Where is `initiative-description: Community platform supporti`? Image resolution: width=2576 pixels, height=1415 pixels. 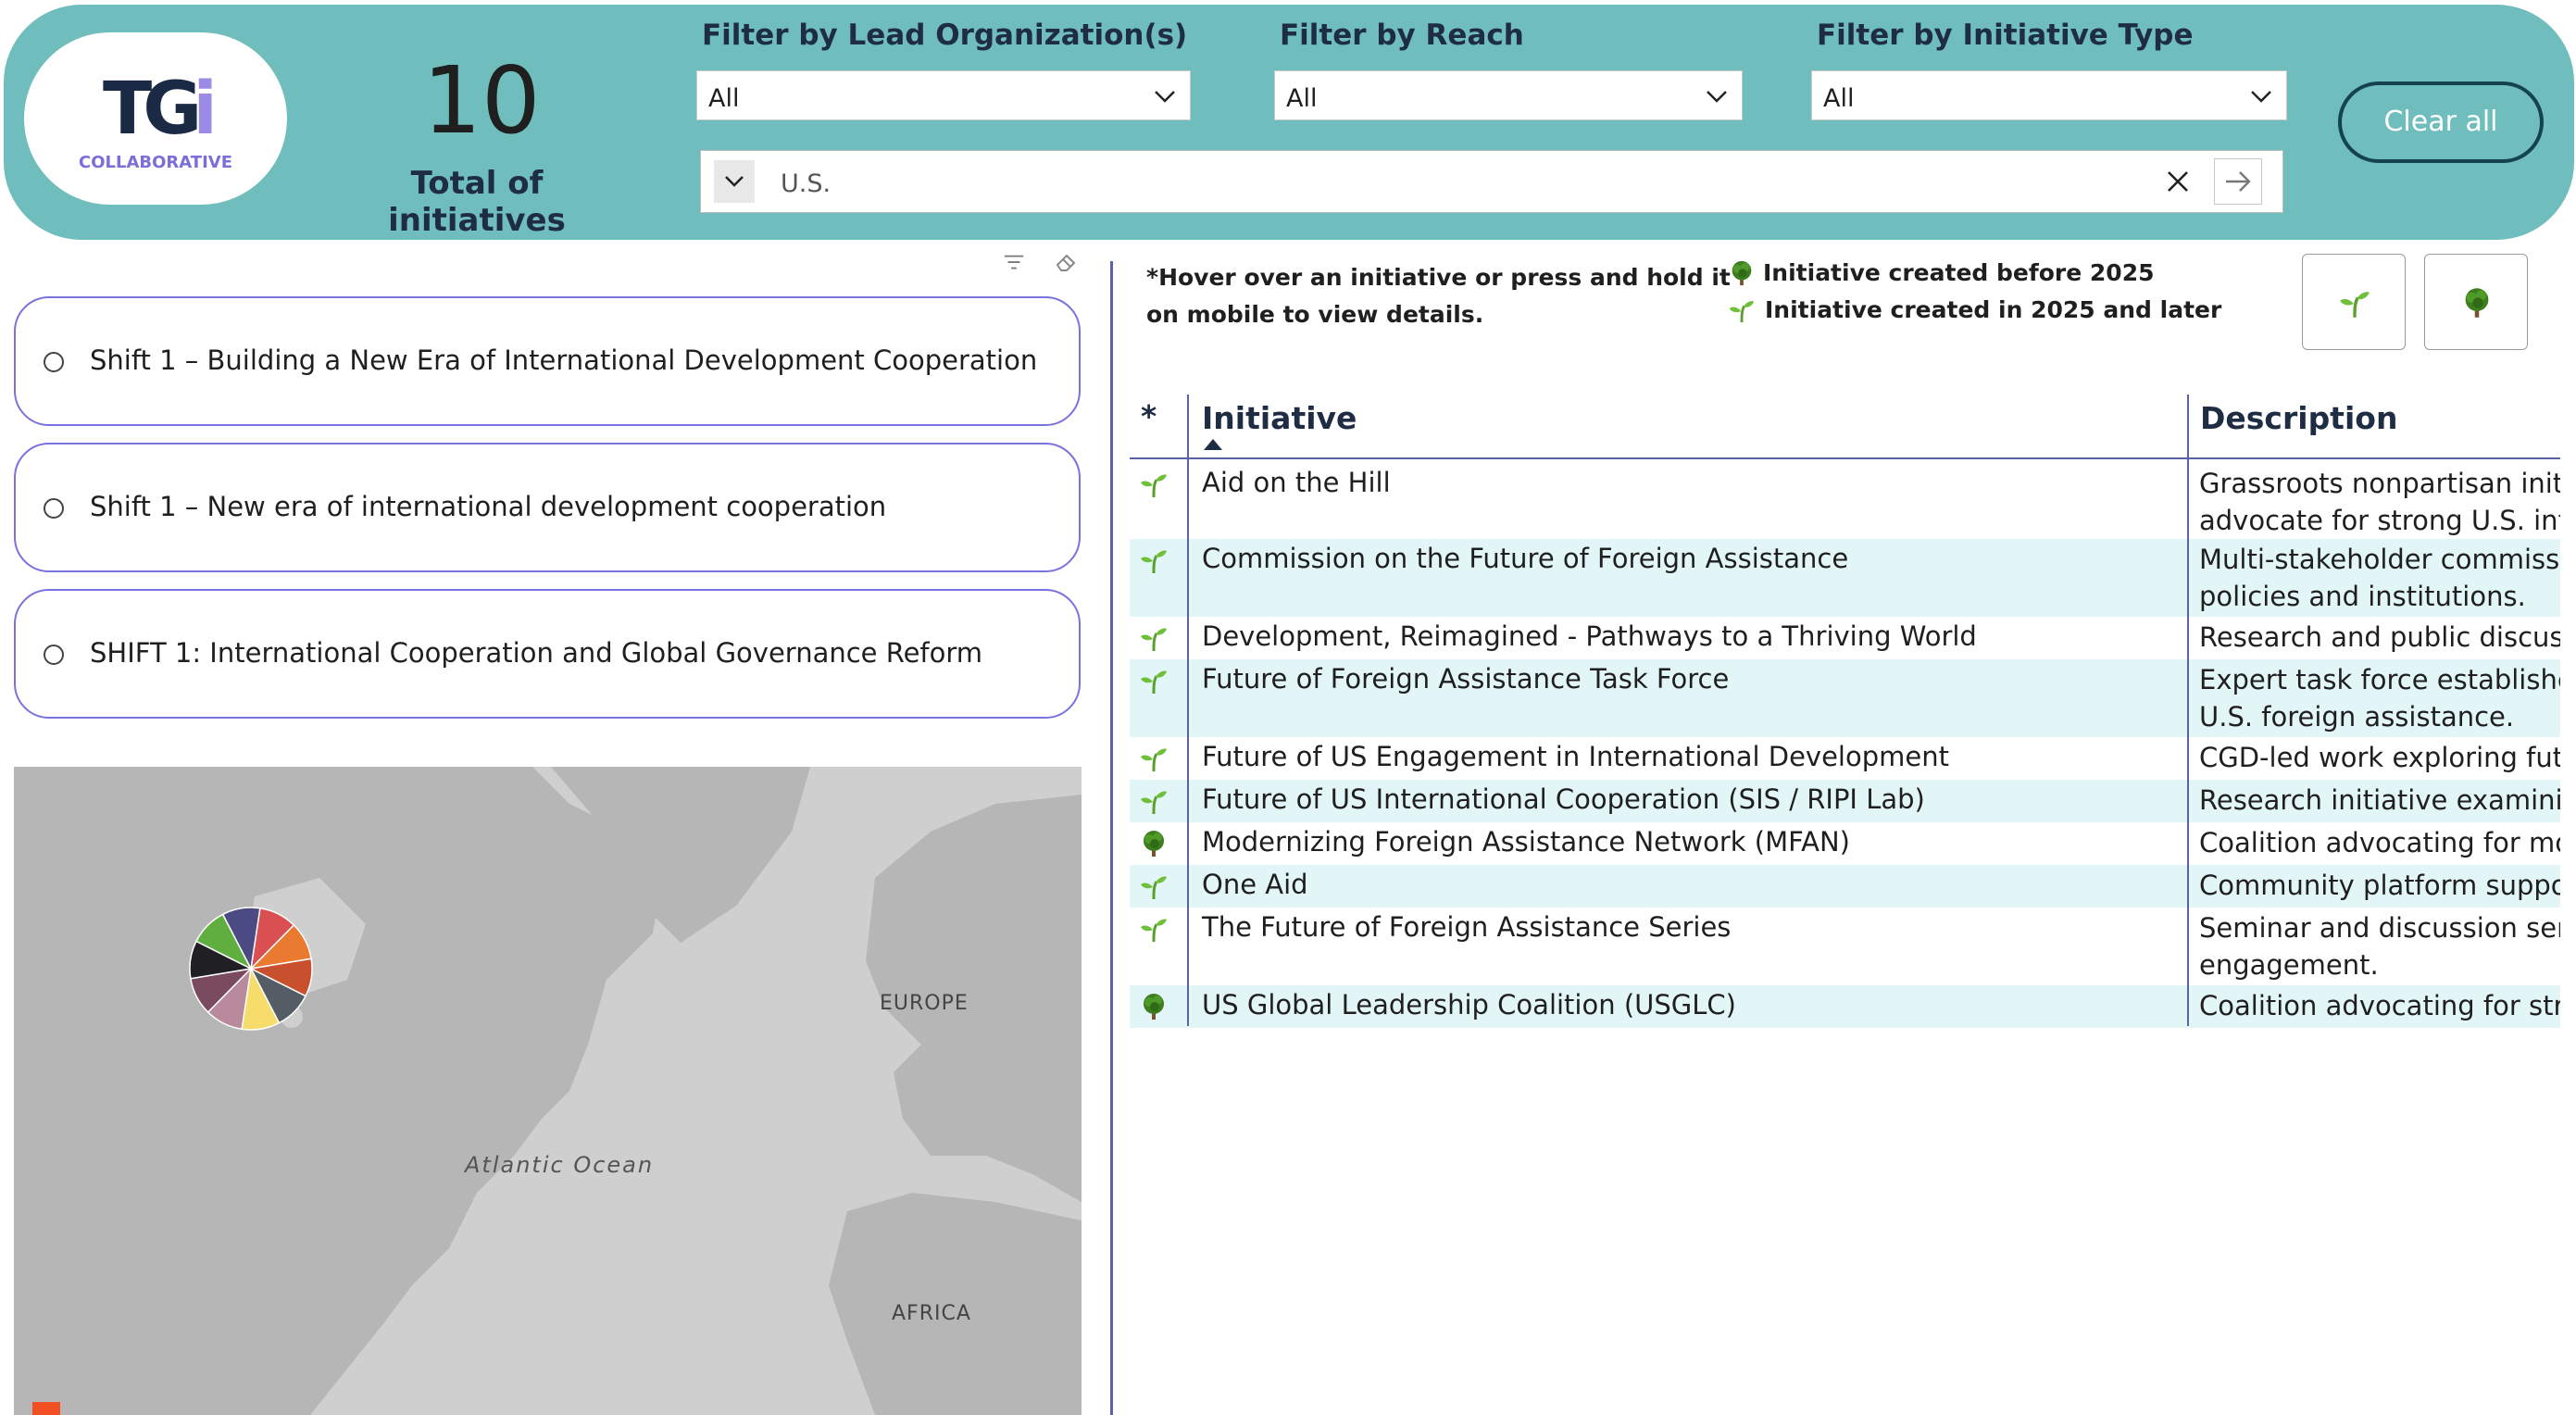 initiative-description: Community platform supporti is located at coordinates (2380, 885).